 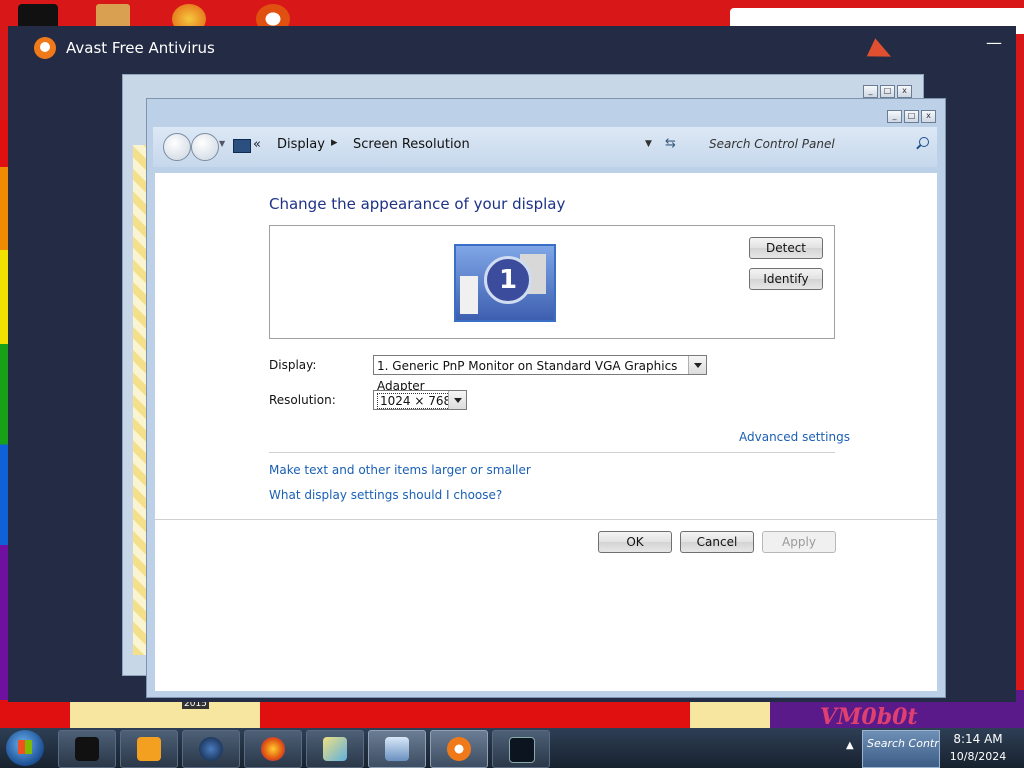 I want to click on clock-time: 8:14 AM, so click(x=978, y=739).